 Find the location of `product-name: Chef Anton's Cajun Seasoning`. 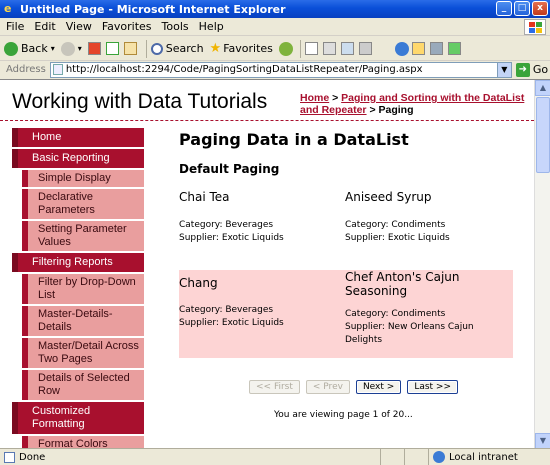

product-name: Chef Anton's Cajun Seasoning is located at coordinates (402, 284).